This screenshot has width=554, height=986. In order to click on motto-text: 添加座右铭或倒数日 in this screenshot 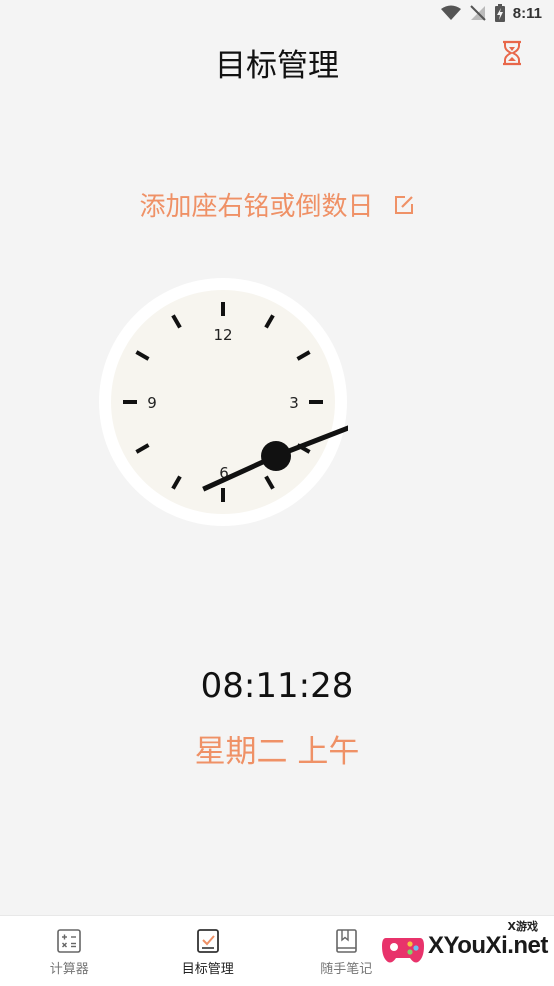, I will do `click(256, 207)`.